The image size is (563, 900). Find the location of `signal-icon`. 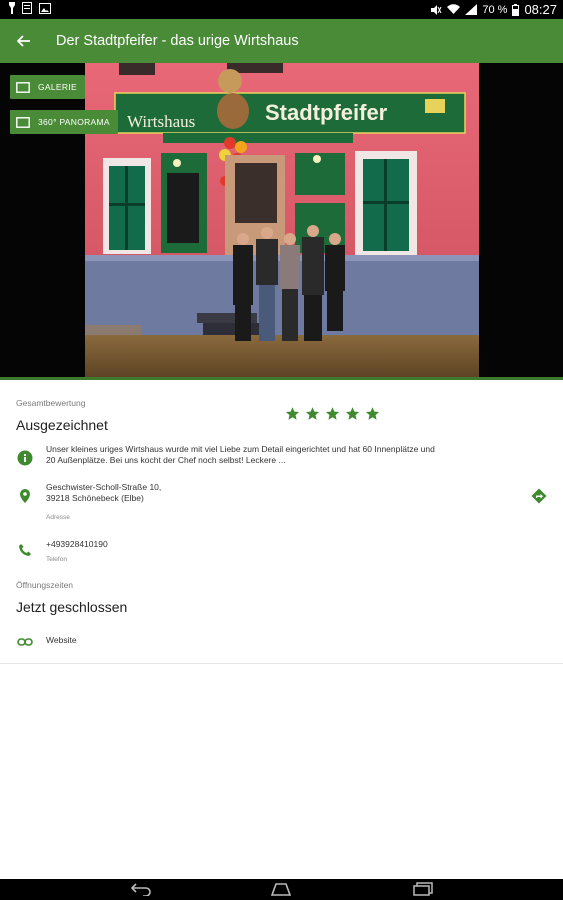

signal-icon is located at coordinates (471, 9).